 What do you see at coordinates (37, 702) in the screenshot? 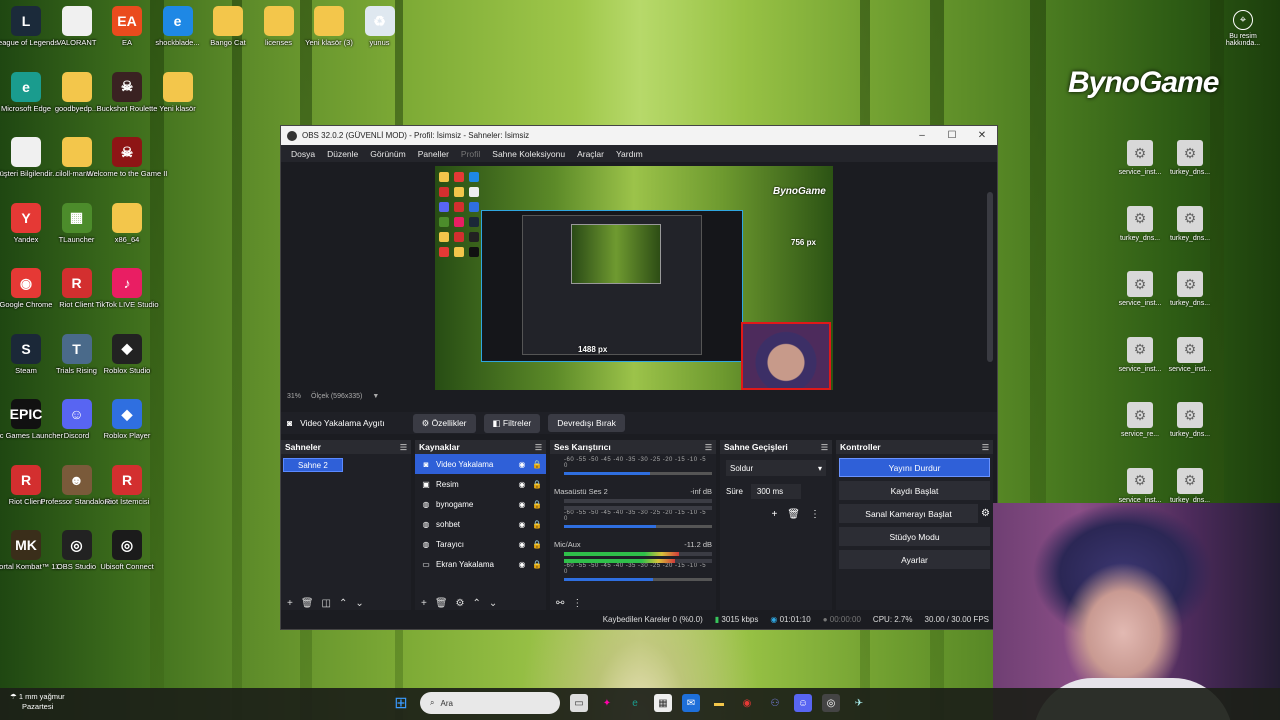
I see `weather-widget: ☂ 1 mm yağmur Pazartesi` at bounding box center [37, 702].